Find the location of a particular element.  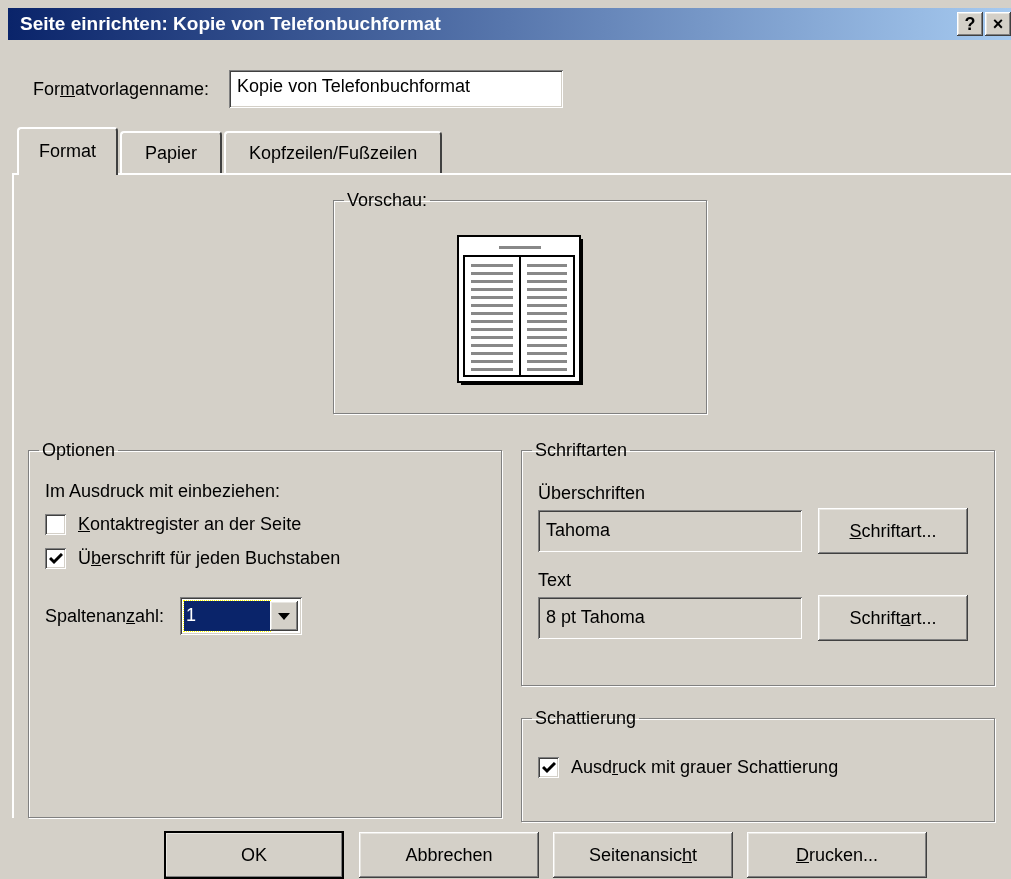

checkbox-label: Überschrift für jeden Buchstaben is located at coordinates (209, 558).